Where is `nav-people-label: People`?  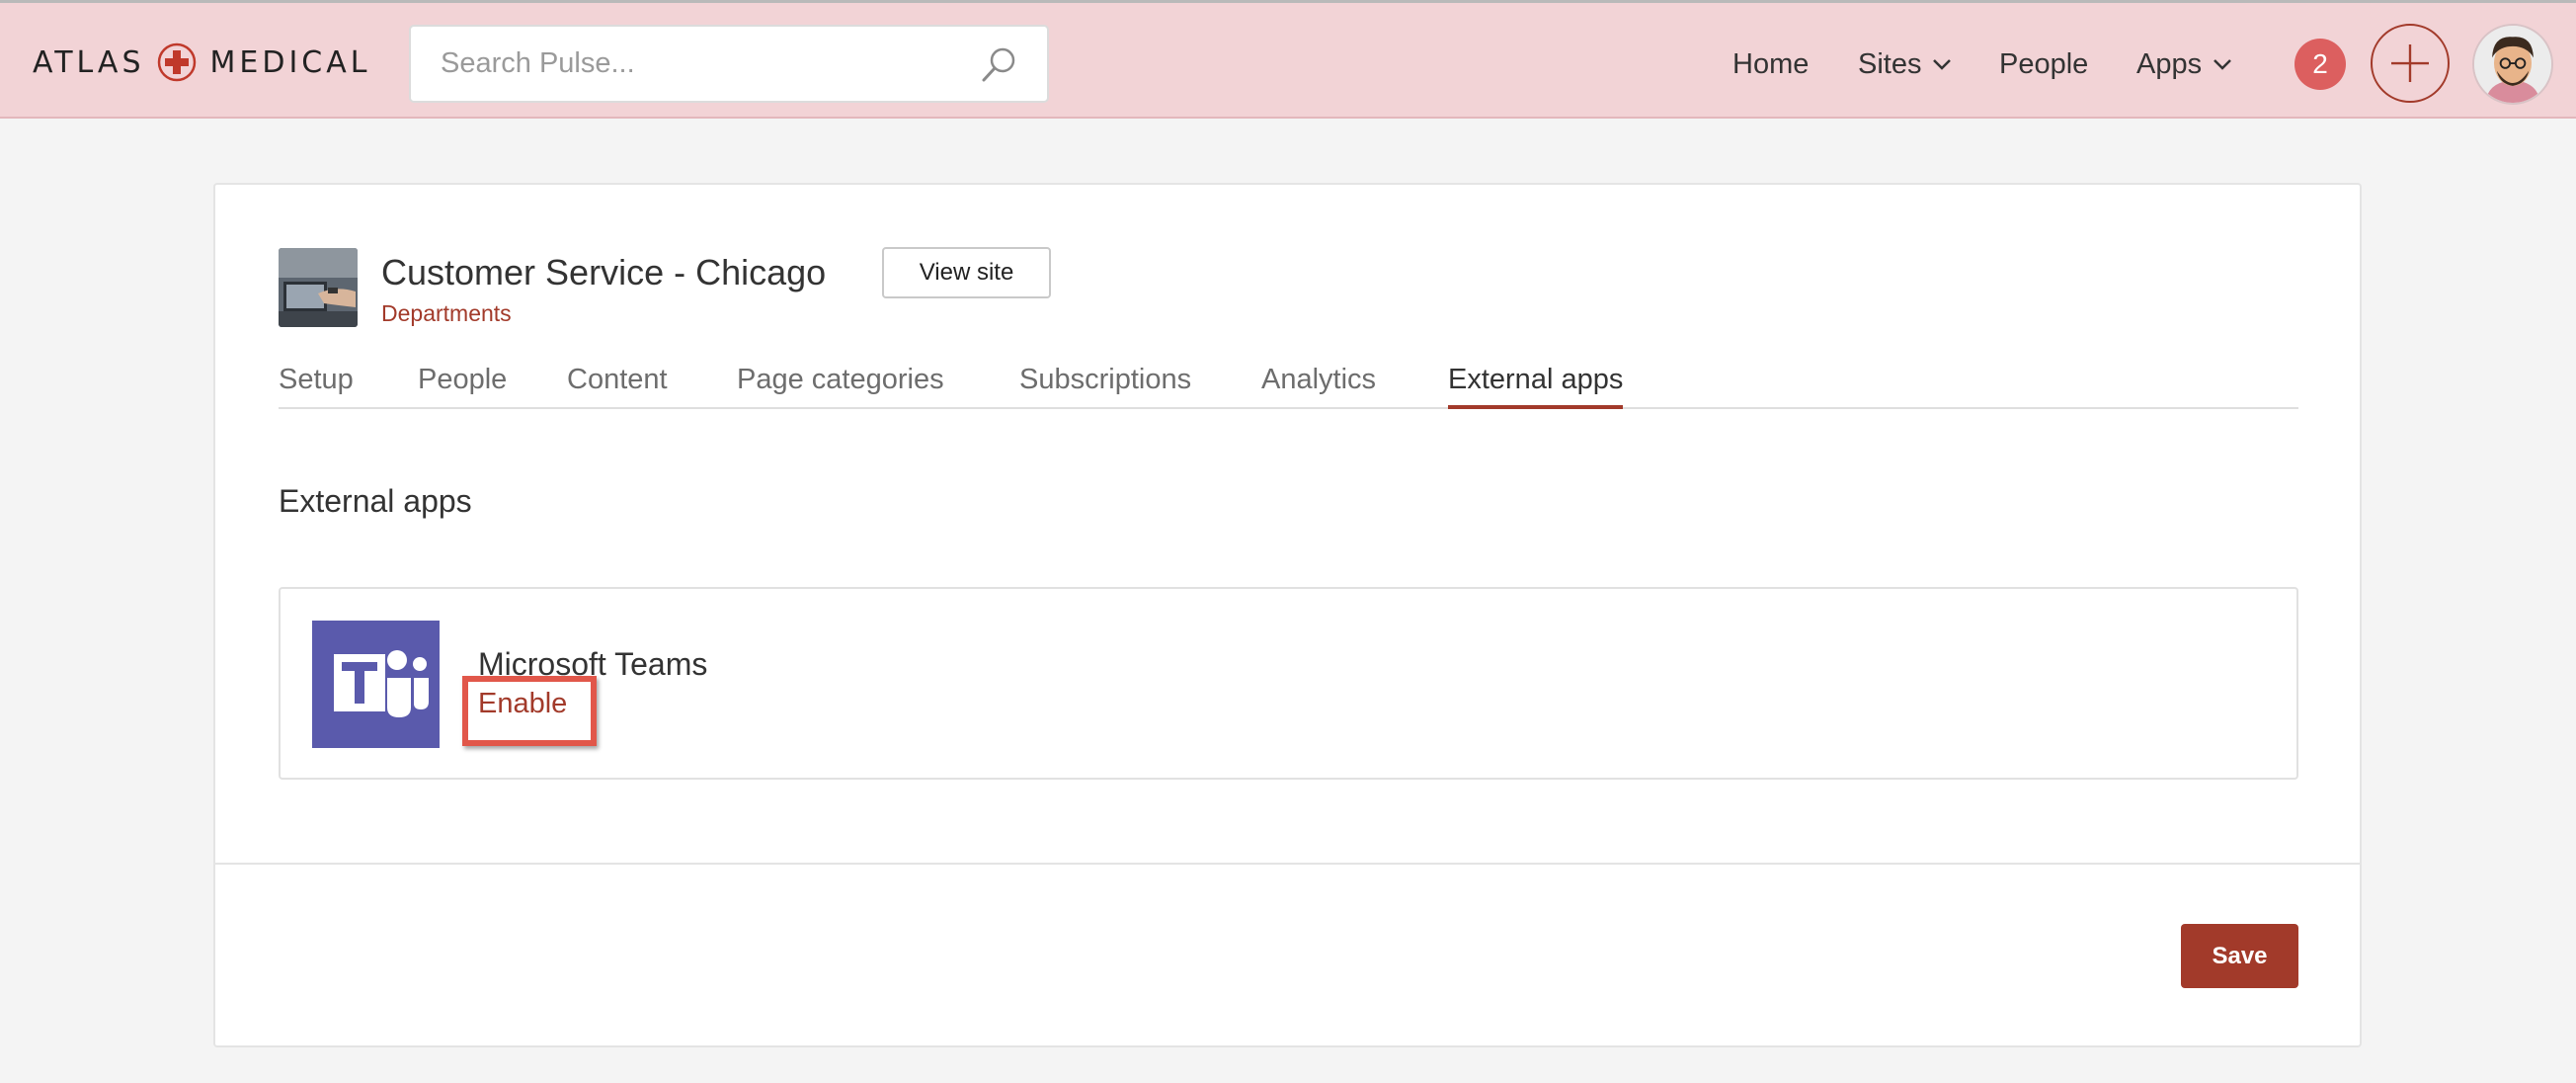
nav-people-label: People is located at coordinates (2044, 64).